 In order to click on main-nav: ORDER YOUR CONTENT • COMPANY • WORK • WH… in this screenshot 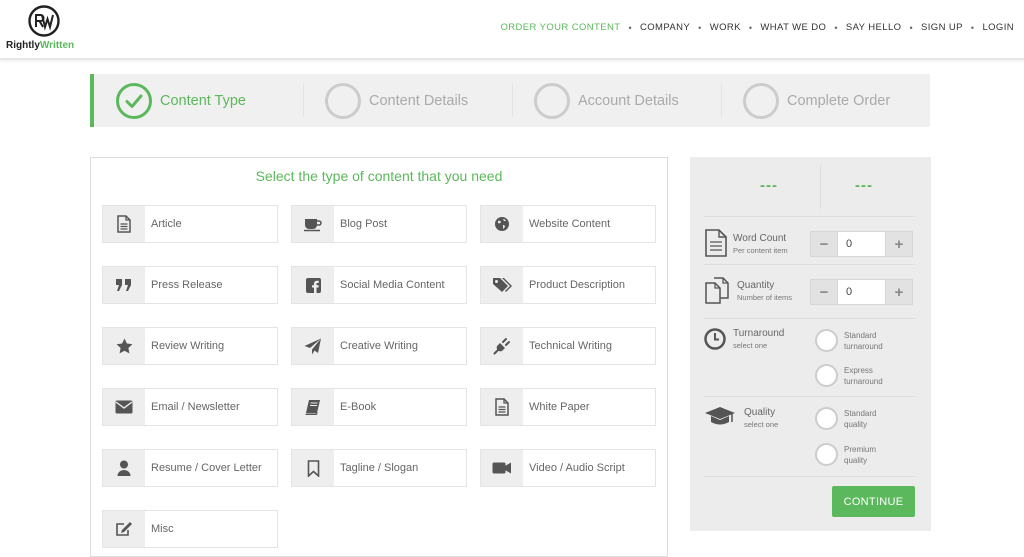, I will do `click(757, 27)`.